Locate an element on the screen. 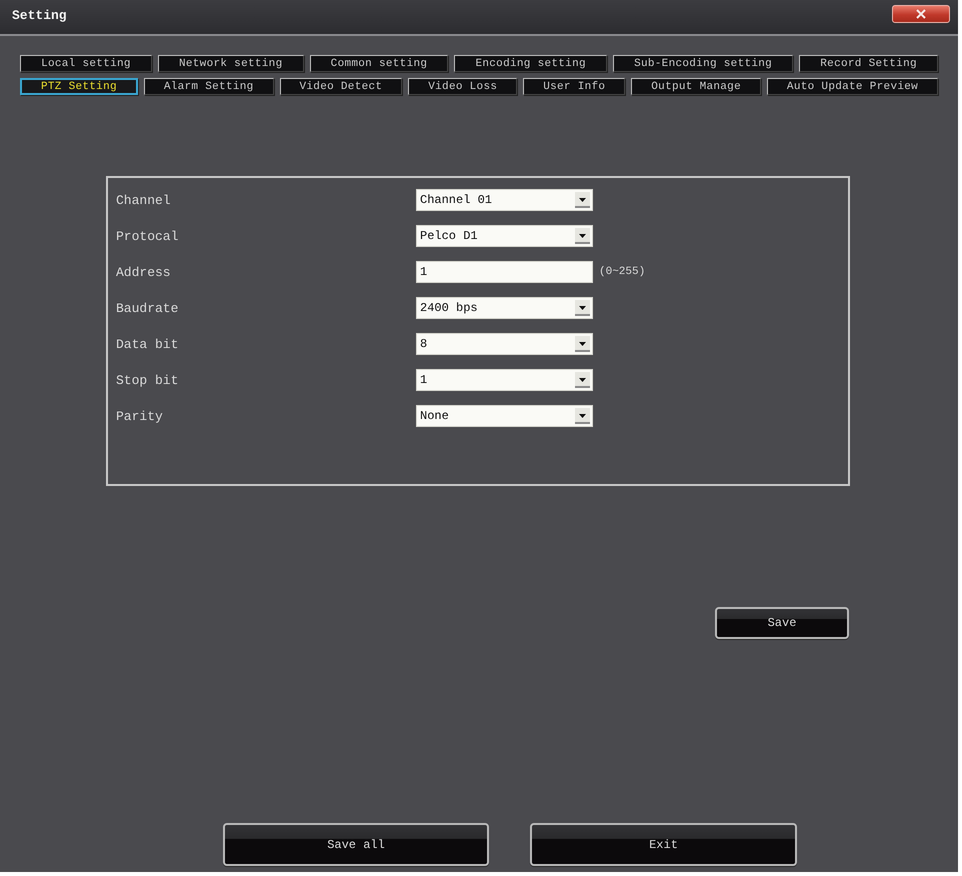  dropdown: None is located at coordinates (504, 416).